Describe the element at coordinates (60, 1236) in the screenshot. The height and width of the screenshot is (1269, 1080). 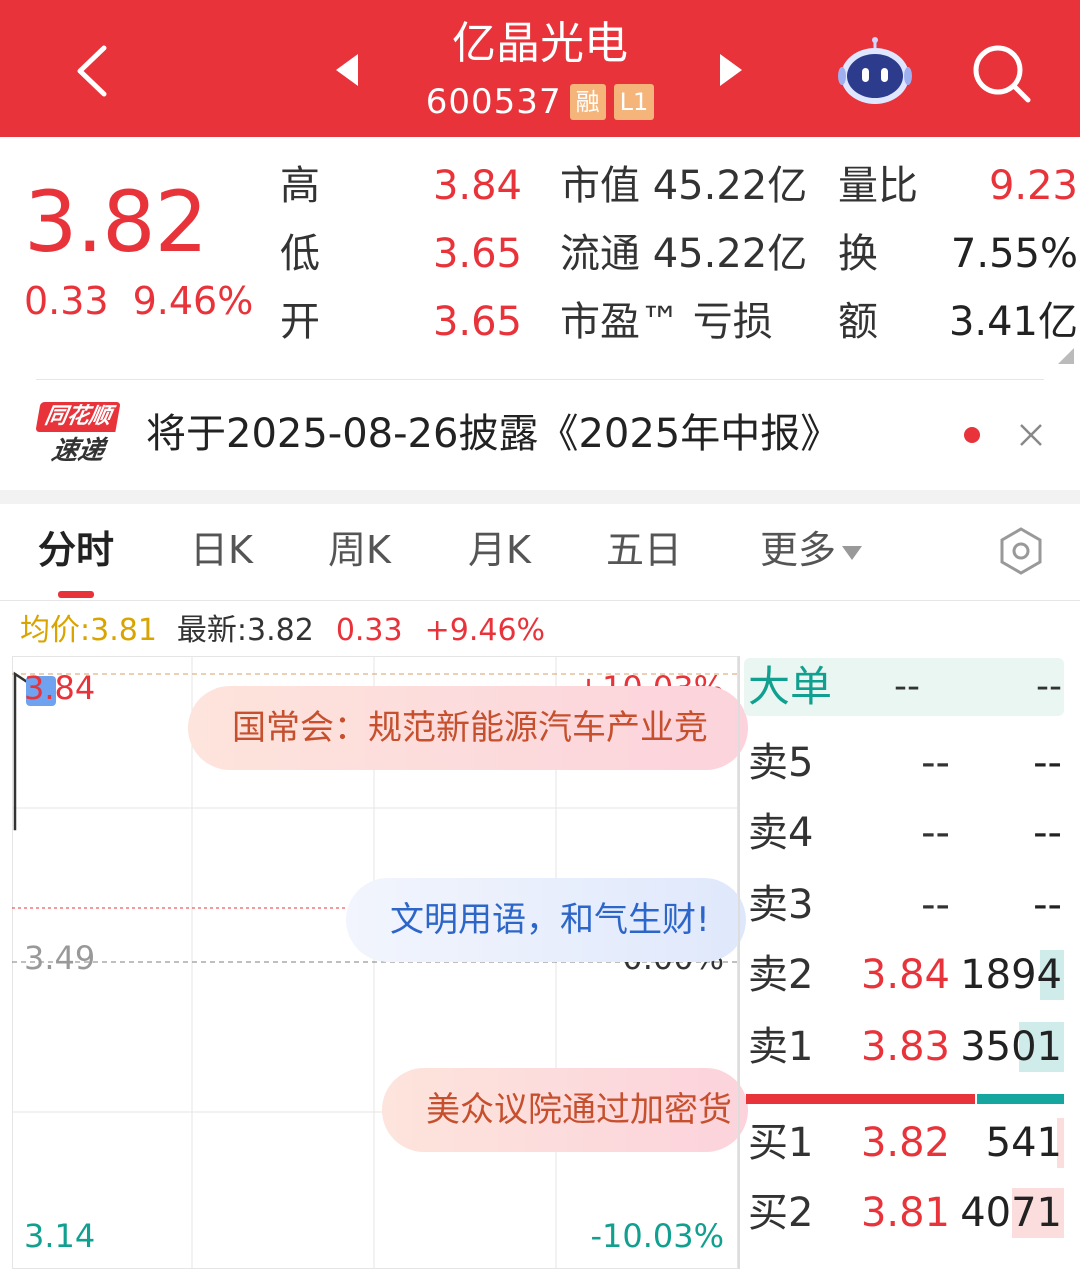
I see `y-axis-low-label: 3.14` at that location.